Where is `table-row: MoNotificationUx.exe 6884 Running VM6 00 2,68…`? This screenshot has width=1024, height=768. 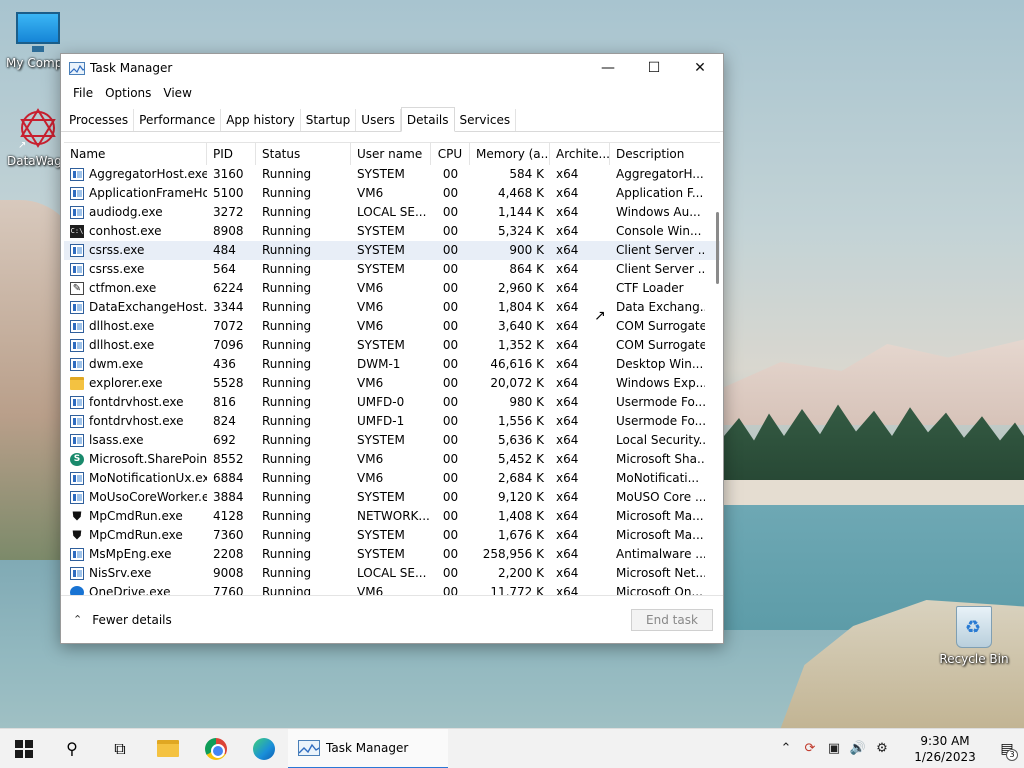
table-row: MoNotificationUx.exe 6884 Running VM6 00 2,68… is located at coordinates (392, 478).